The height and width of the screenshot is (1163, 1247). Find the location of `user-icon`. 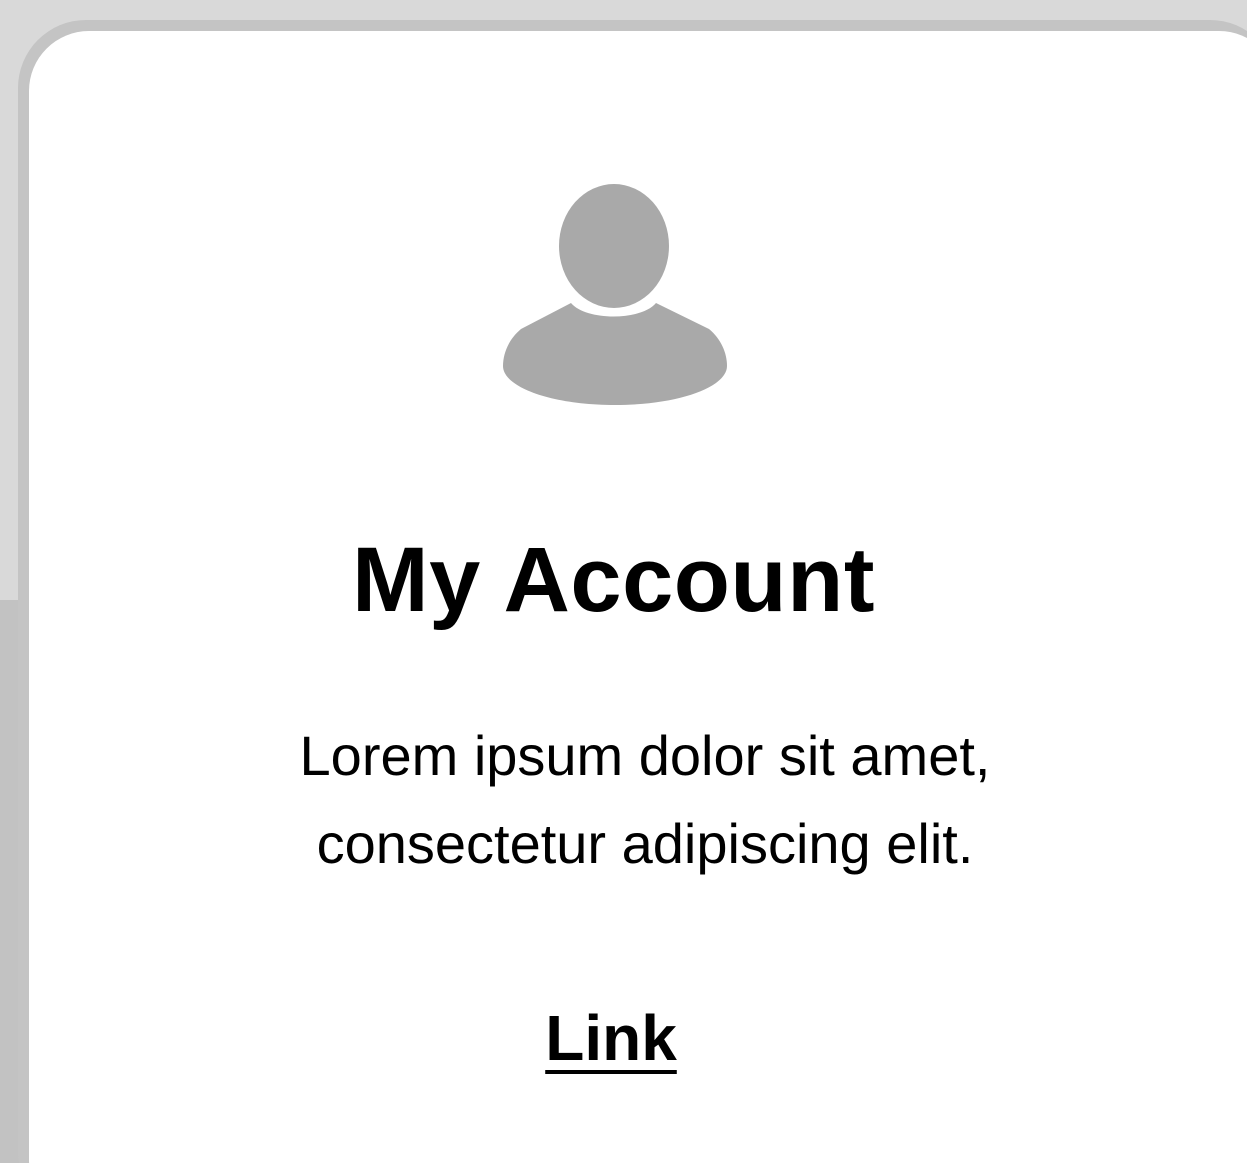

user-icon is located at coordinates (615, 295).